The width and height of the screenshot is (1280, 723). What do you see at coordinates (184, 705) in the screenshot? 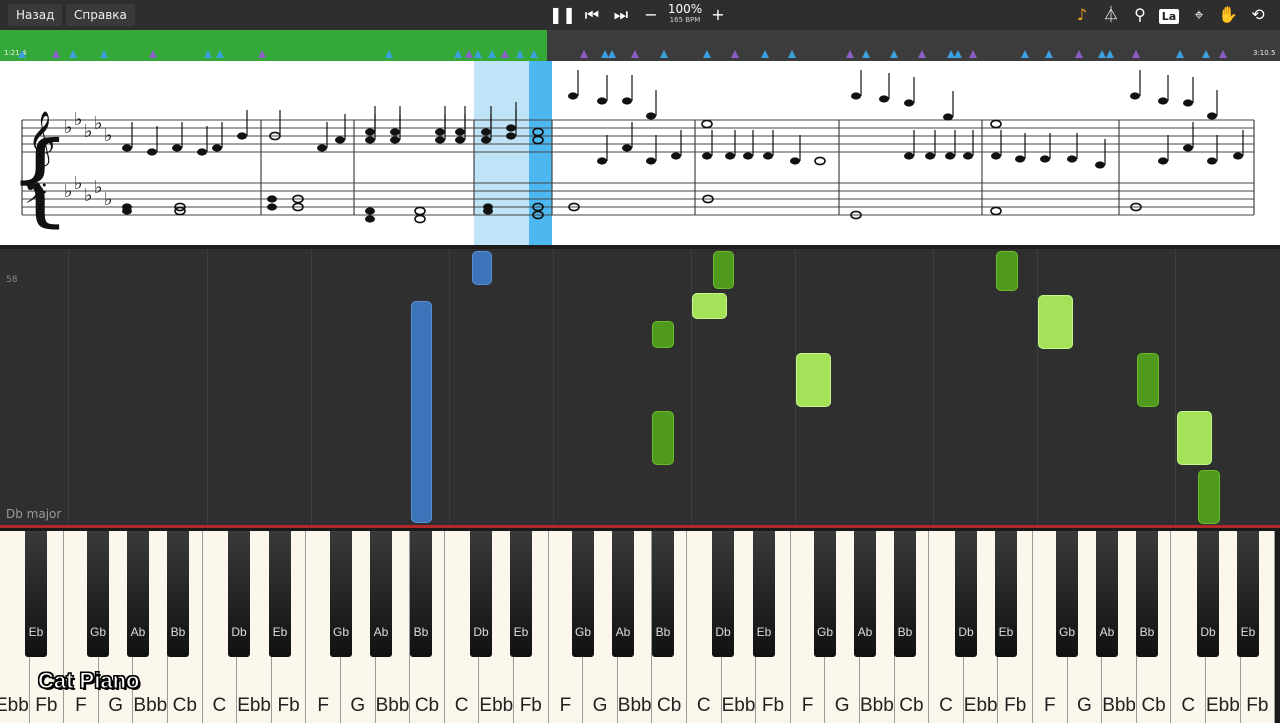
I see `white-key-label: Cb` at bounding box center [184, 705].